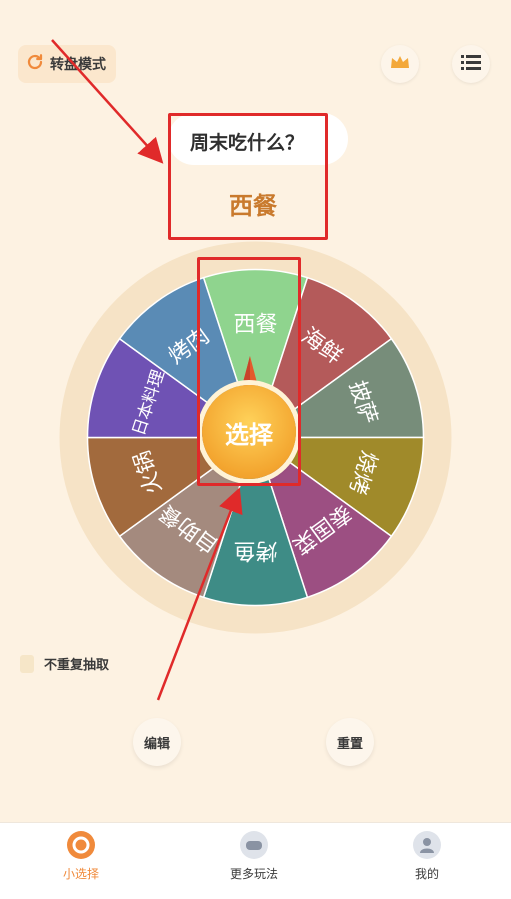 This screenshot has height=899, width=511. What do you see at coordinates (81, 845) in the screenshot?
I see `target-icon` at bounding box center [81, 845].